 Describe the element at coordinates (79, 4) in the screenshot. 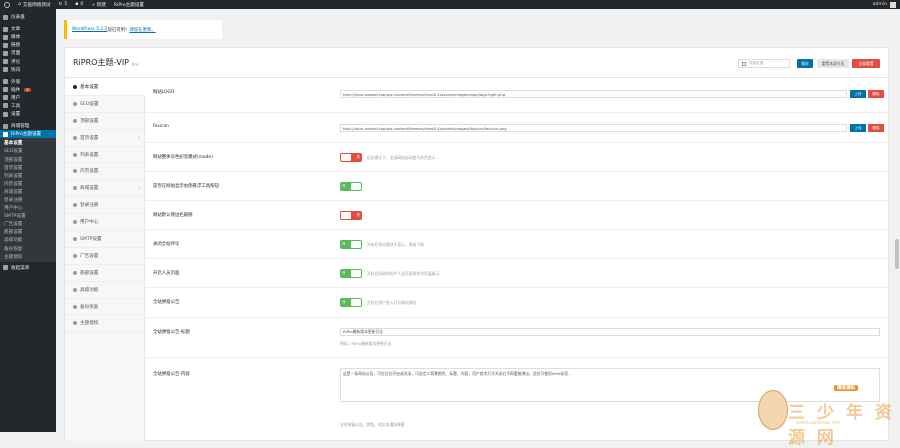

I see `adminbar-comments: ▪ 0` at that location.